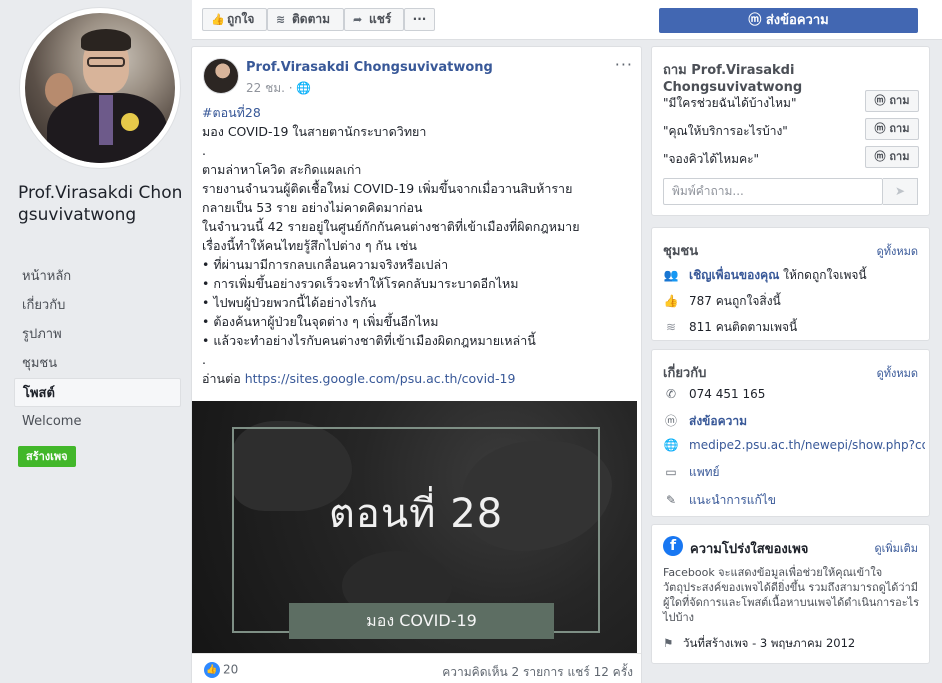 This screenshot has height=683, width=942. I want to click on about-title: เกี่ยวกับ, so click(685, 373).